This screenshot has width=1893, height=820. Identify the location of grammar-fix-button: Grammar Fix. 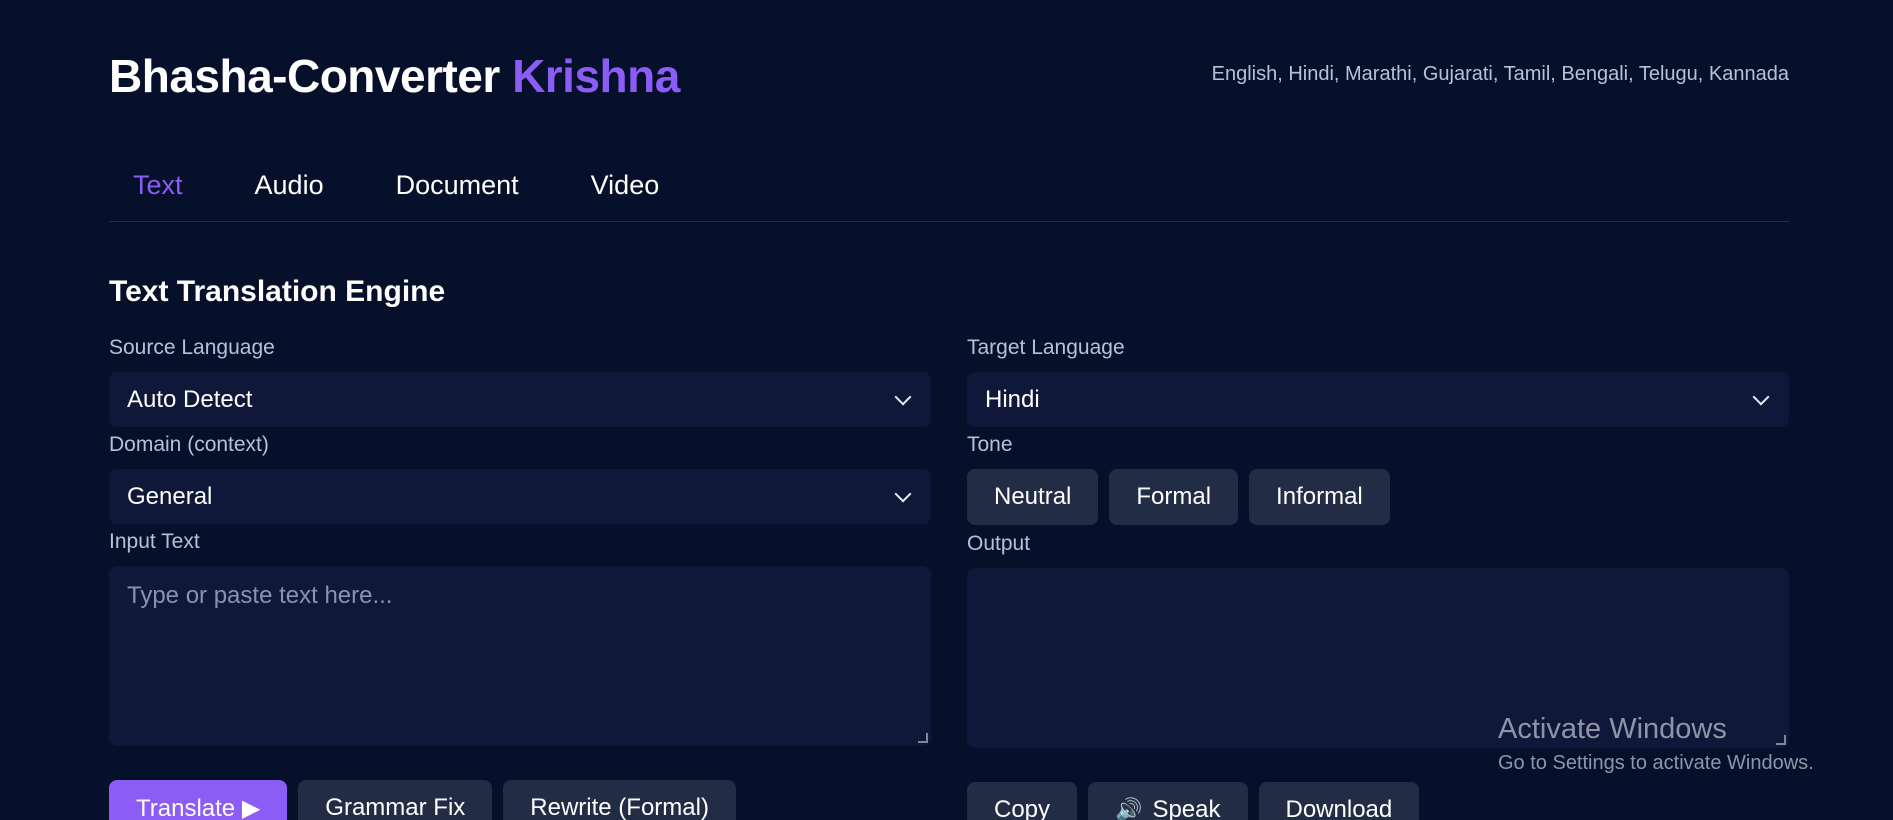
(395, 800).